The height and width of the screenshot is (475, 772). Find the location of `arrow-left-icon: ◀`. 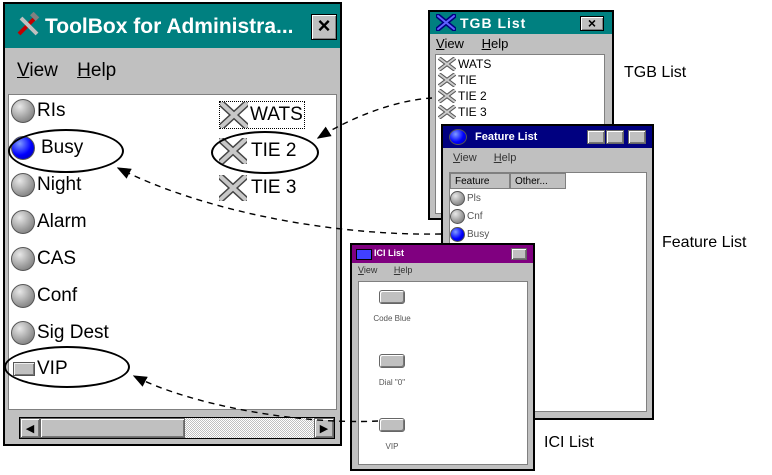

arrow-left-icon: ◀ is located at coordinates (30, 429).